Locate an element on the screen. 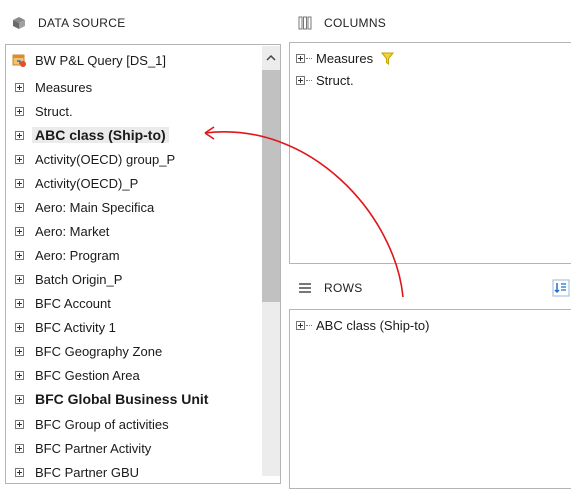 Image resolution: width=571 pixels, height=489 pixels. drag-annotation-arrow is located at coordinates (304, 212).